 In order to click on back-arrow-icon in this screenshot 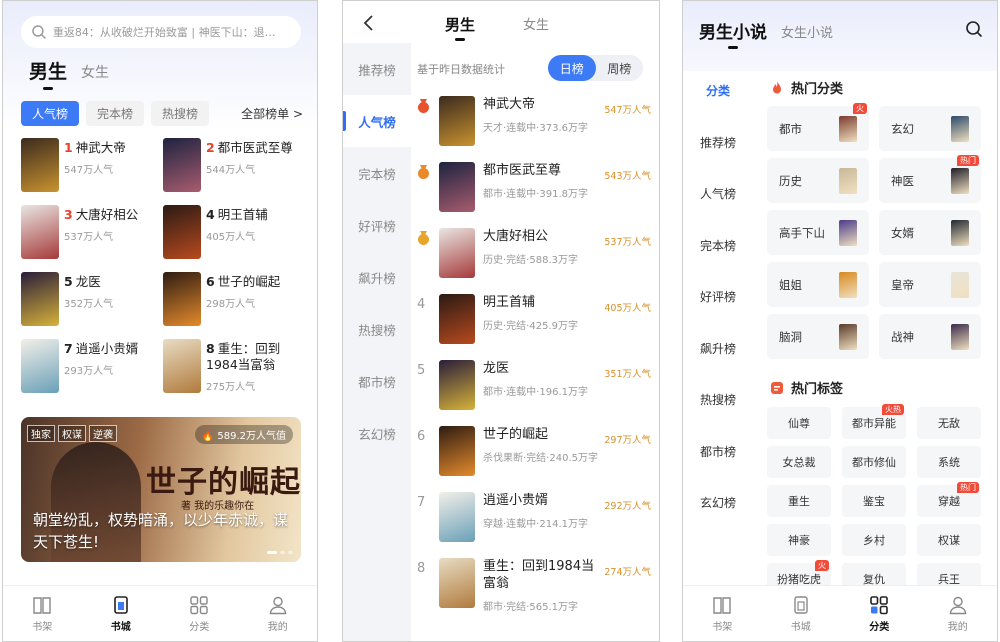, I will do `click(369, 23)`.